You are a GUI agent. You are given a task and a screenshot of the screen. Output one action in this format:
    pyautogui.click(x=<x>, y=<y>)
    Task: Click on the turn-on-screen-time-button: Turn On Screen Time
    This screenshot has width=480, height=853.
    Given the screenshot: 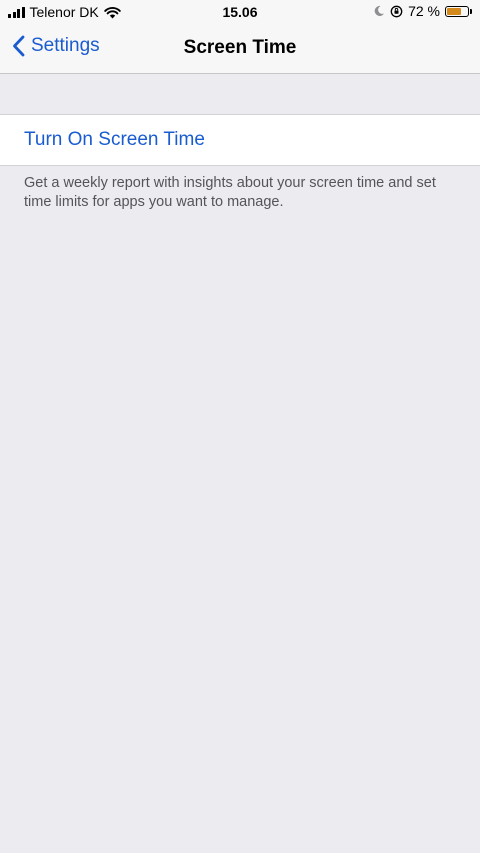 What is the action you would take?
    pyautogui.click(x=114, y=140)
    